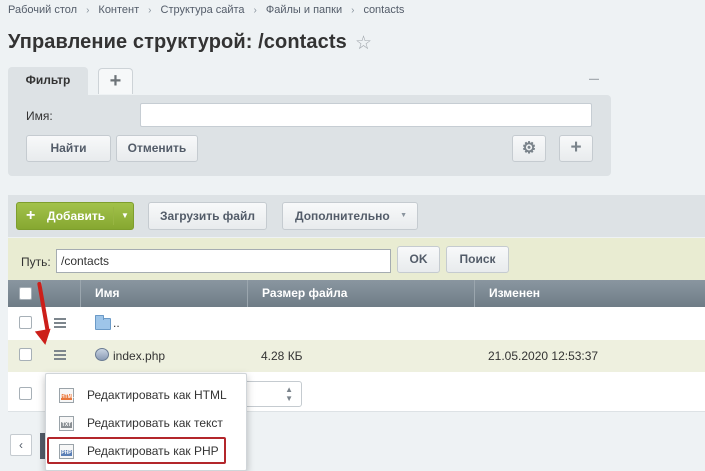  What do you see at coordinates (36, 262) in the screenshot?
I see `path-label: Путь:` at bounding box center [36, 262].